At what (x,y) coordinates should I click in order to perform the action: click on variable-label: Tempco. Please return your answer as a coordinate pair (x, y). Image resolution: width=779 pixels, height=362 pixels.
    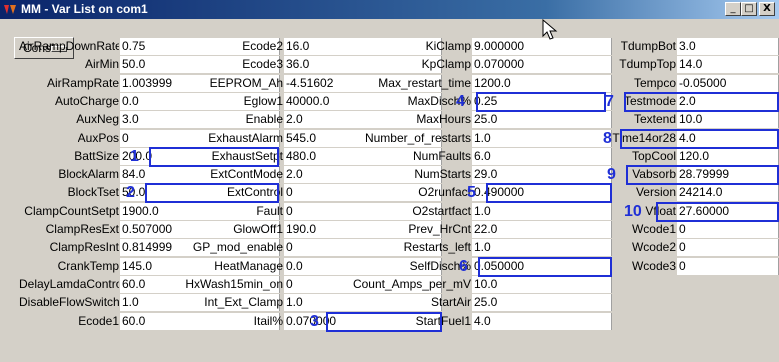
    Looking at the image, I should click on (654, 82).